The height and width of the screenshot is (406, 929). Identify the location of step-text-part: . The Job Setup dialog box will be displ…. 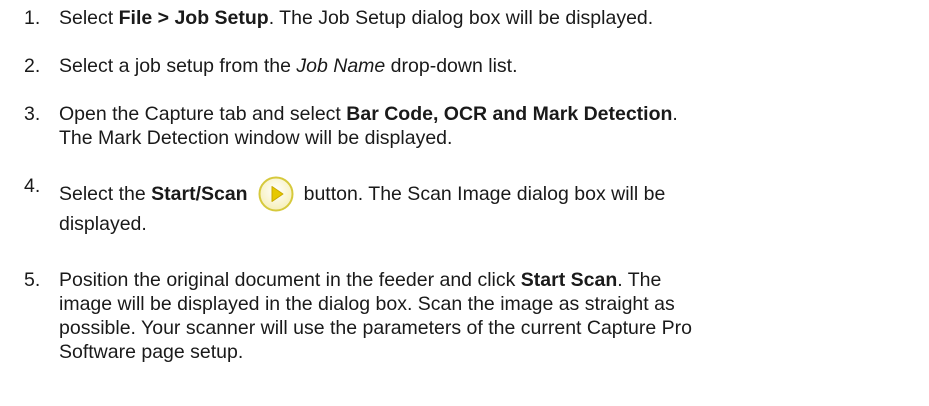
(461, 18).